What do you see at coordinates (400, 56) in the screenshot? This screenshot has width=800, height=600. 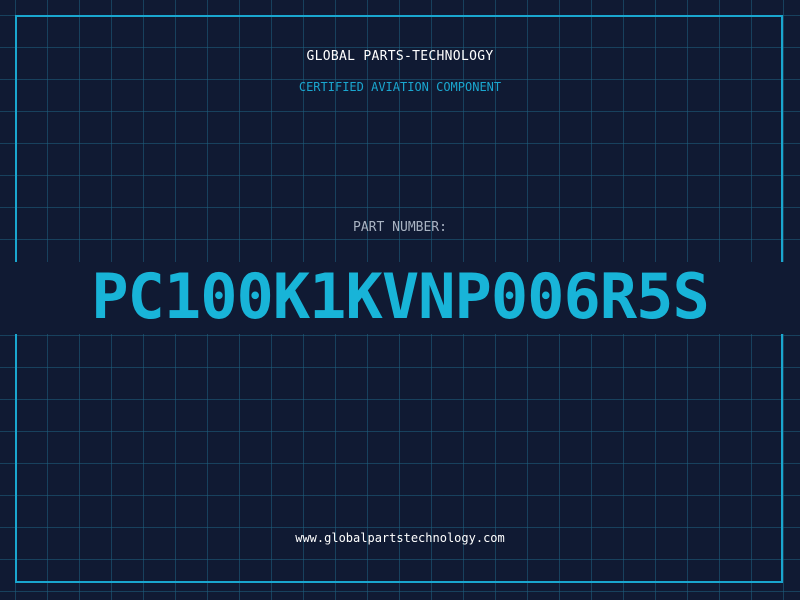 I see `company-name: GLOBAL PARTS-TECHNOLOGY` at bounding box center [400, 56].